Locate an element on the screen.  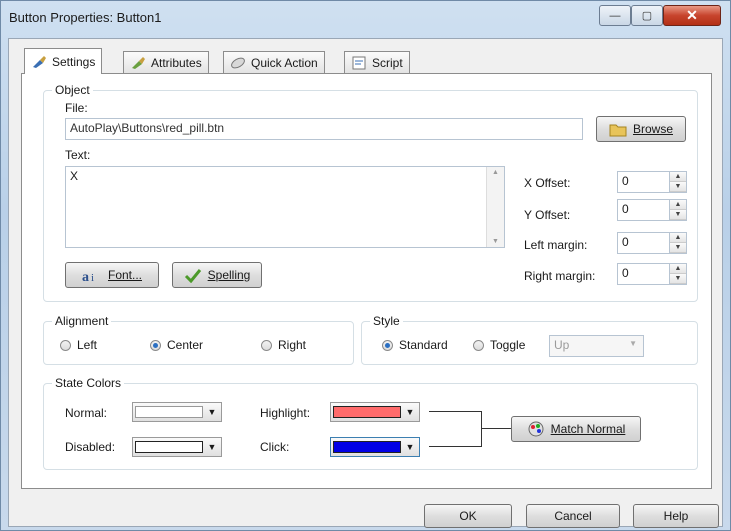
help-button: Help is located at coordinates (676, 516).